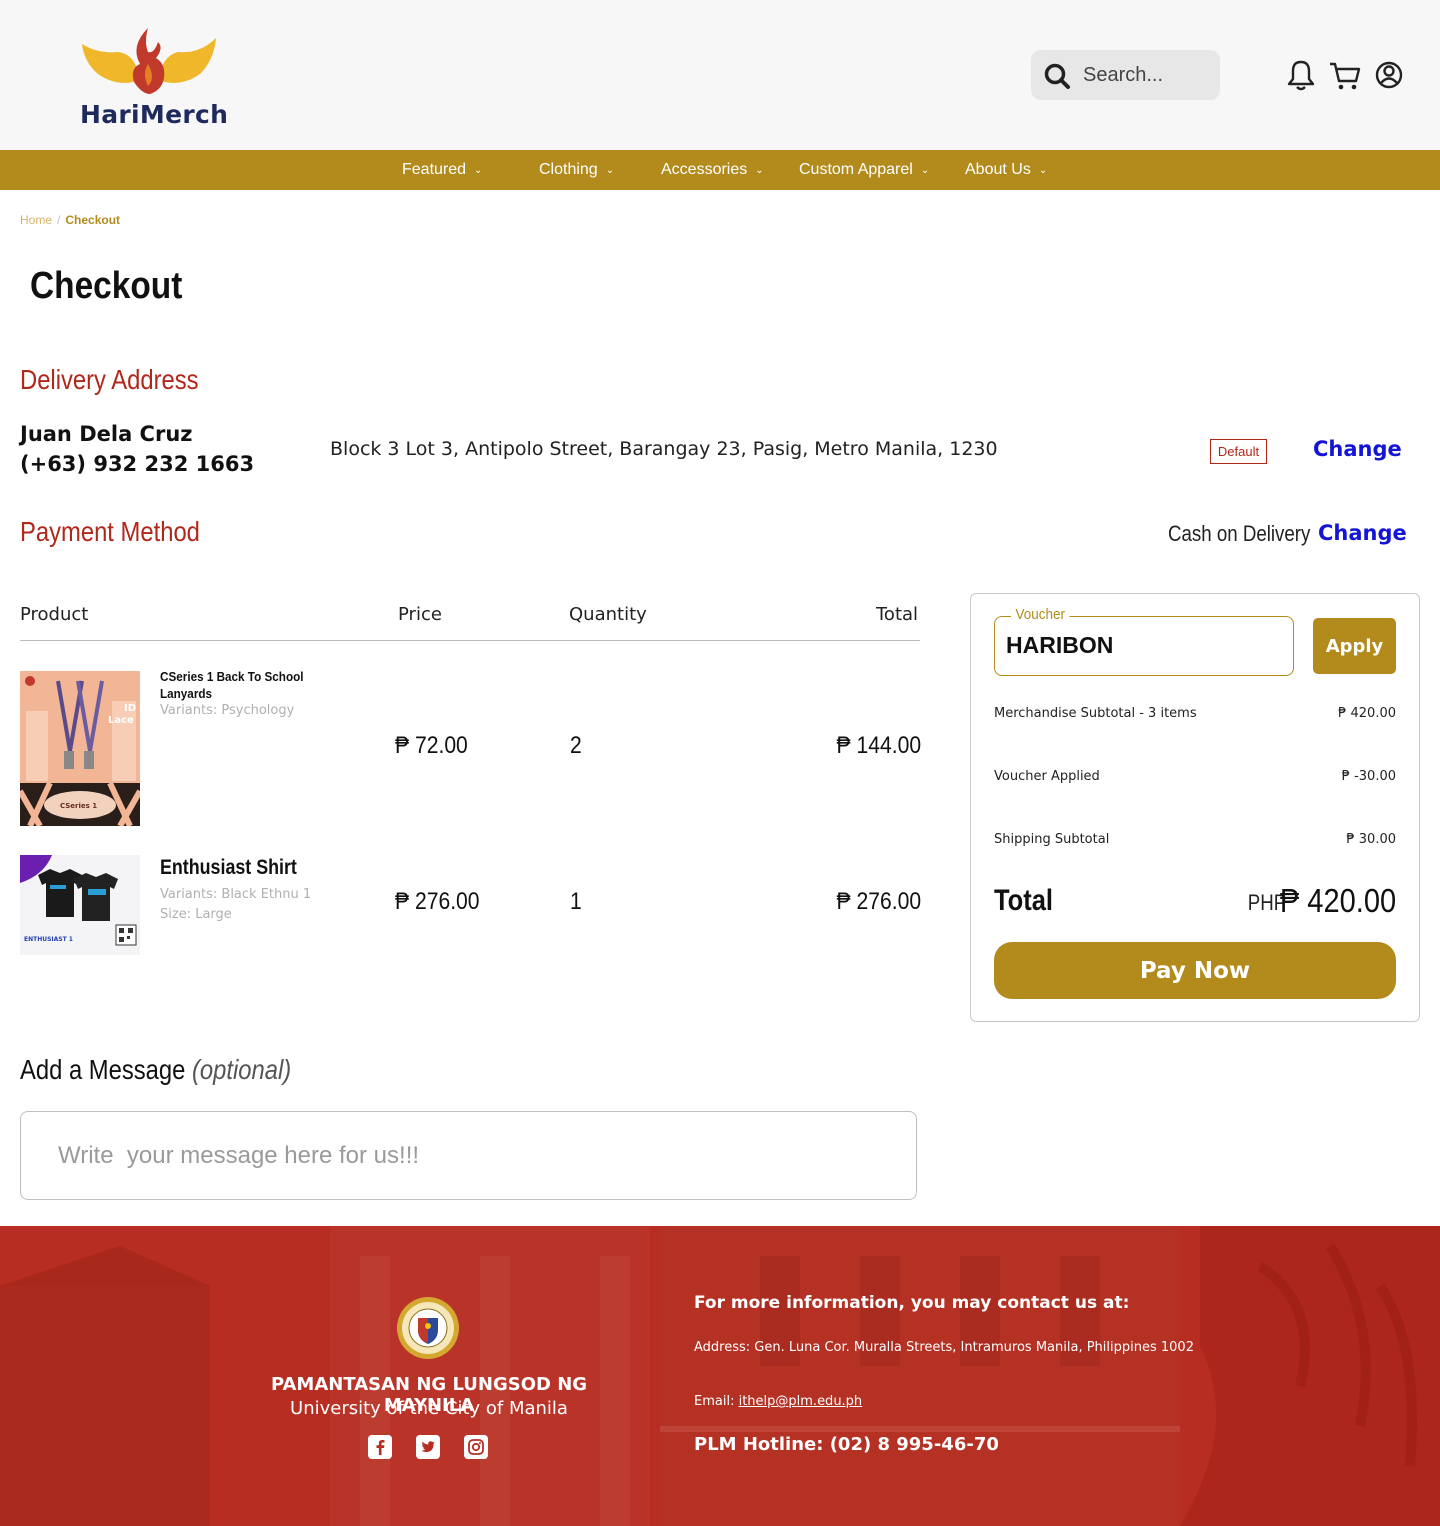 Image resolution: width=1440 pixels, height=1526 pixels. Describe the element at coordinates (434, 169) in the screenshot. I see `nav-label: Featured` at that location.